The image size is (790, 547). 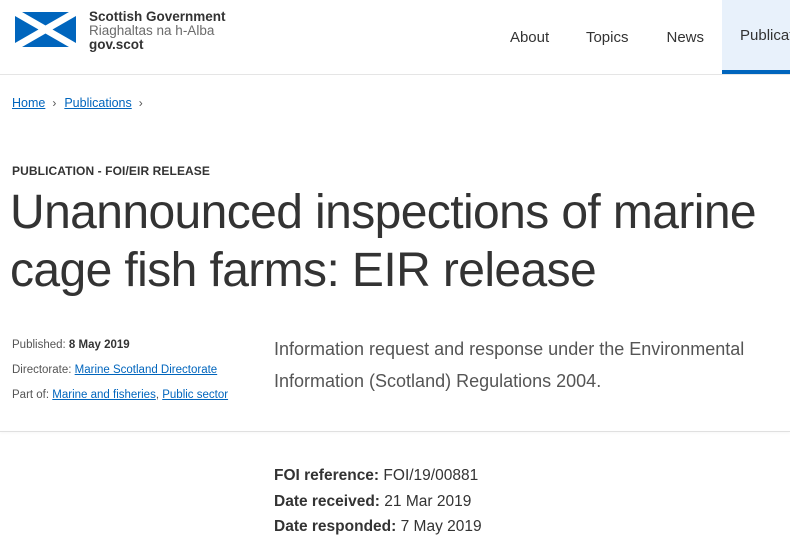 What do you see at coordinates (395, 431) in the screenshot?
I see `section-divider` at bounding box center [395, 431].